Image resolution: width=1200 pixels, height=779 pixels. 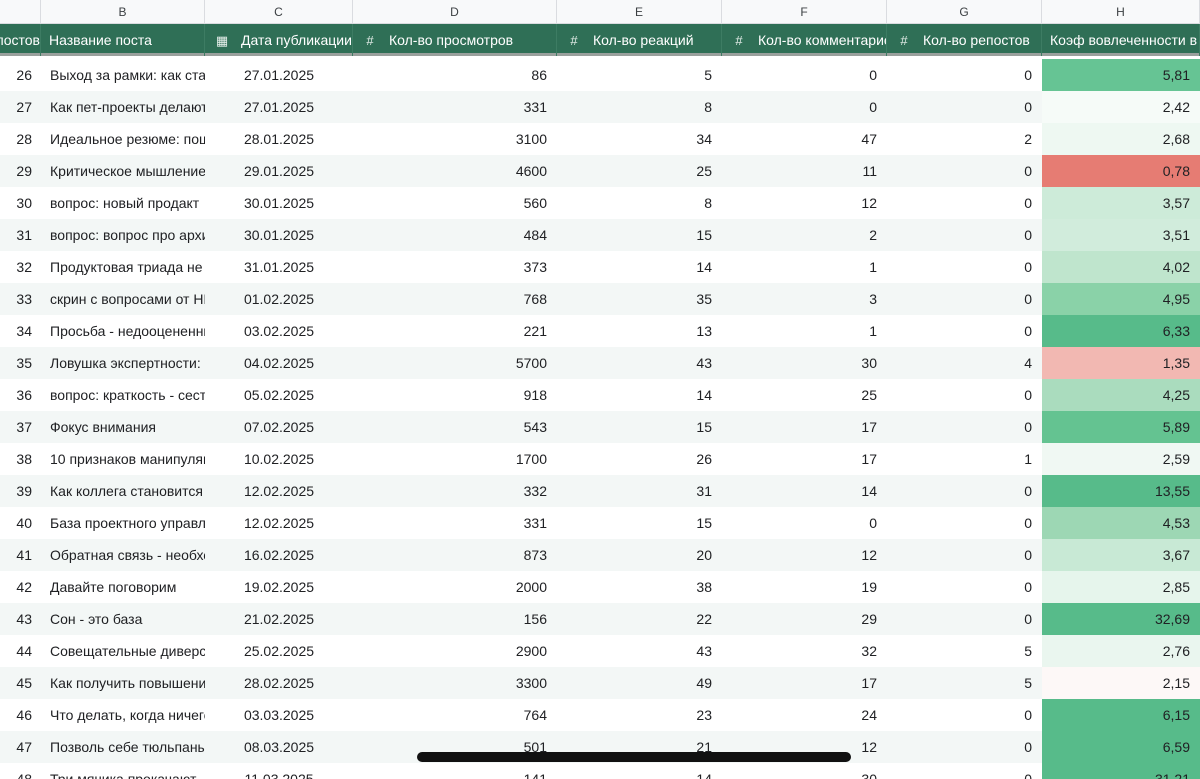 What do you see at coordinates (1121, 523) in the screenshot?
I see `cell-engagement-rate: 4,53` at bounding box center [1121, 523].